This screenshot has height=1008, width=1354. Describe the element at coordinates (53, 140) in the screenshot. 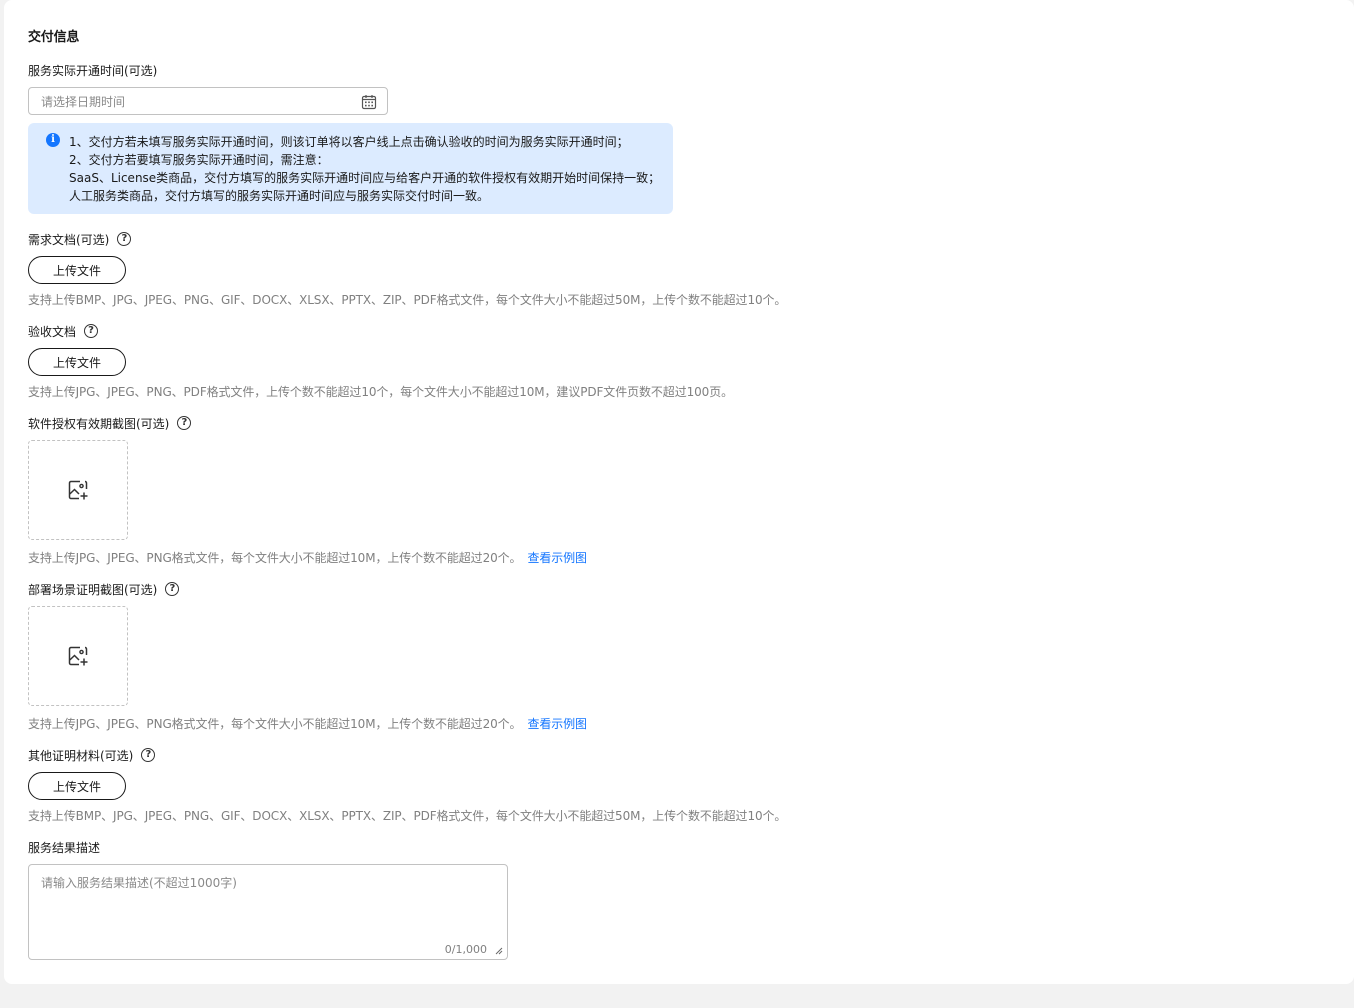

I see `info-icon: i` at that location.